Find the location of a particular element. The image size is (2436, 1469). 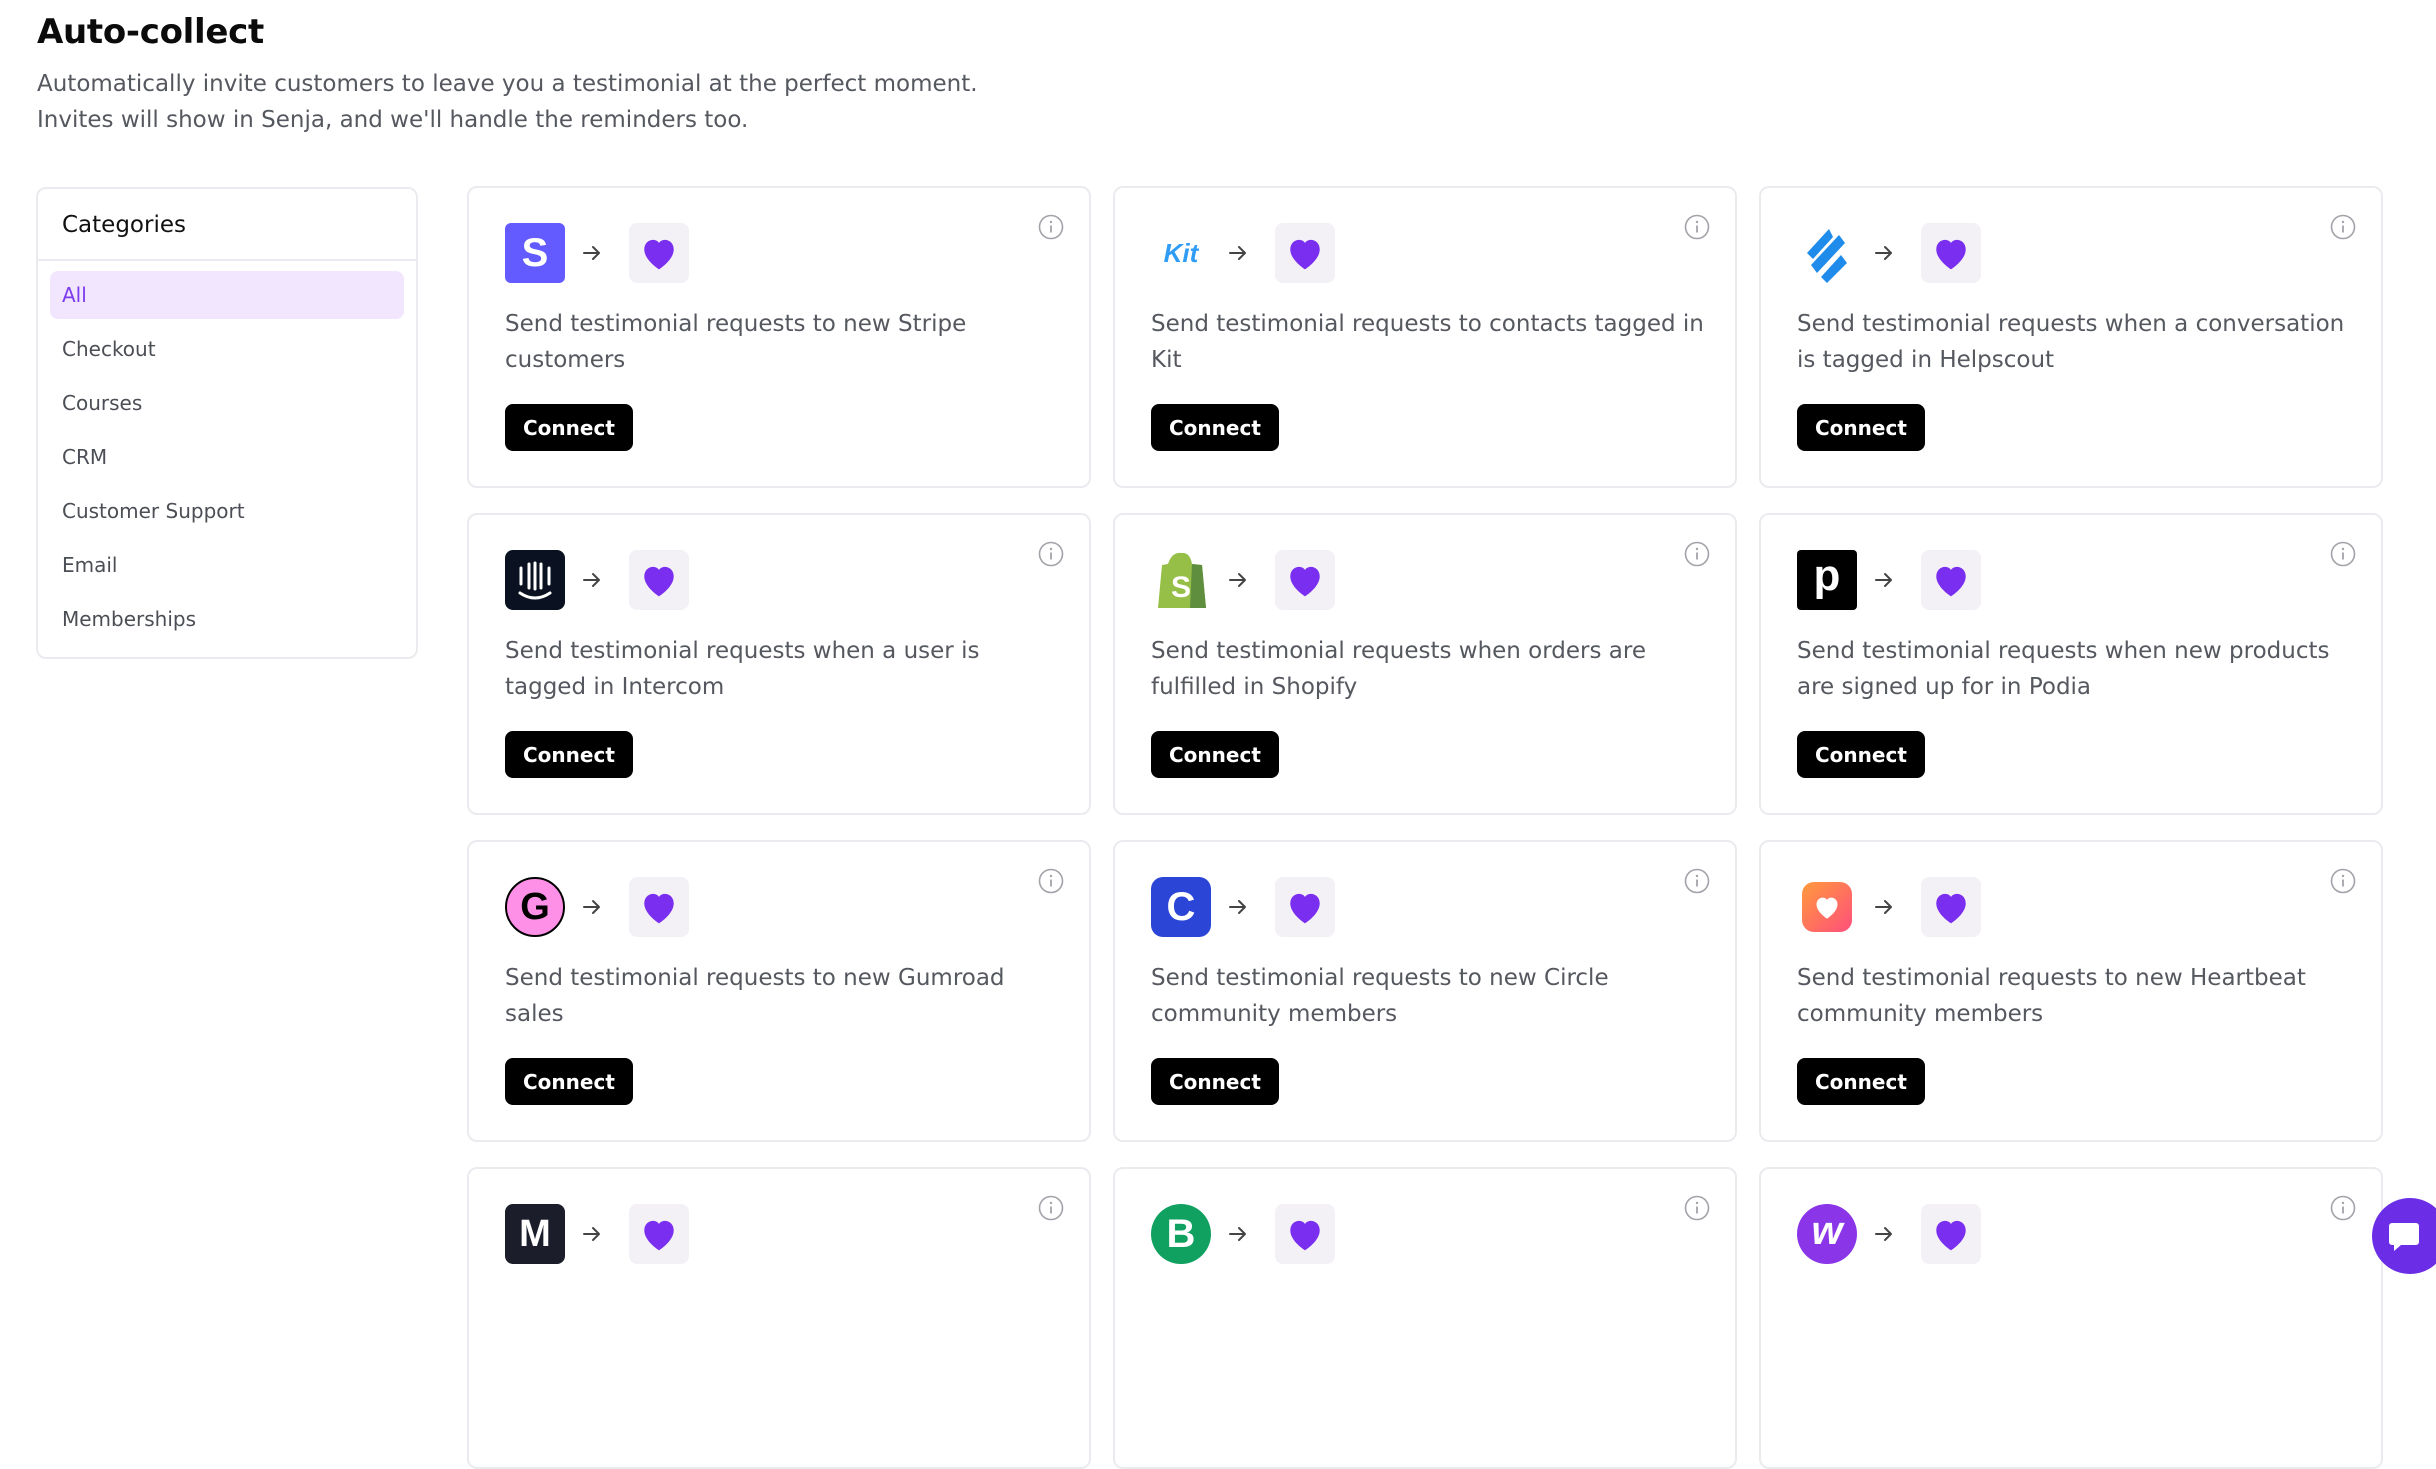

m-logo-text: M is located at coordinates (535, 1233).